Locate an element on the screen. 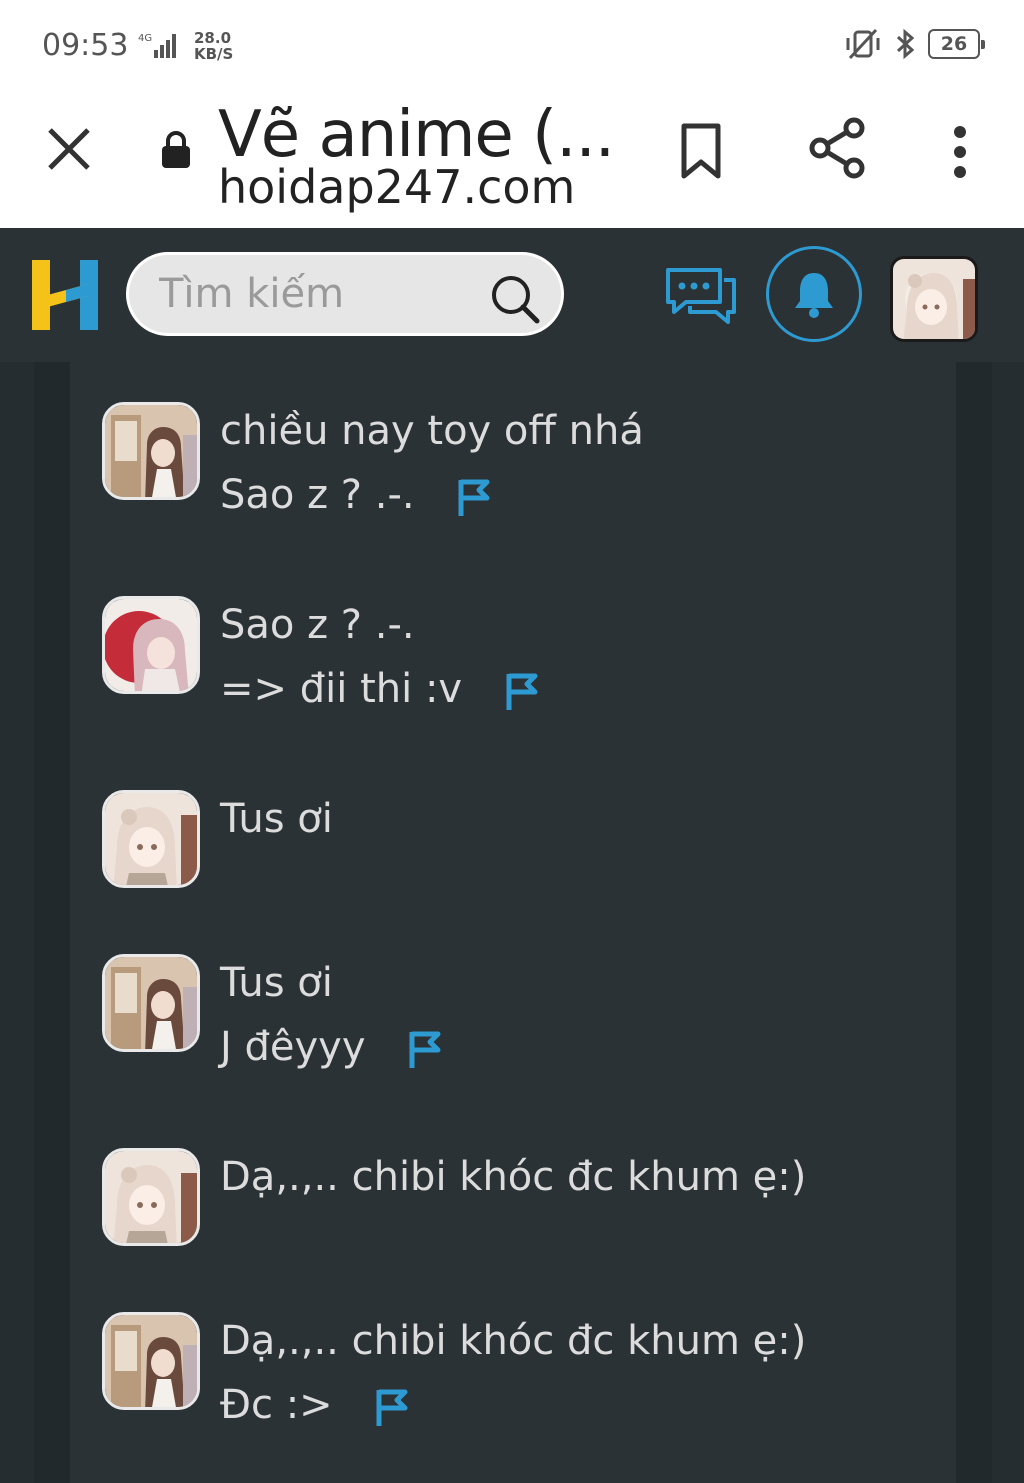 This screenshot has height=1483, width=1024. reply-text: => đii thi :v is located at coordinates (341, 689).